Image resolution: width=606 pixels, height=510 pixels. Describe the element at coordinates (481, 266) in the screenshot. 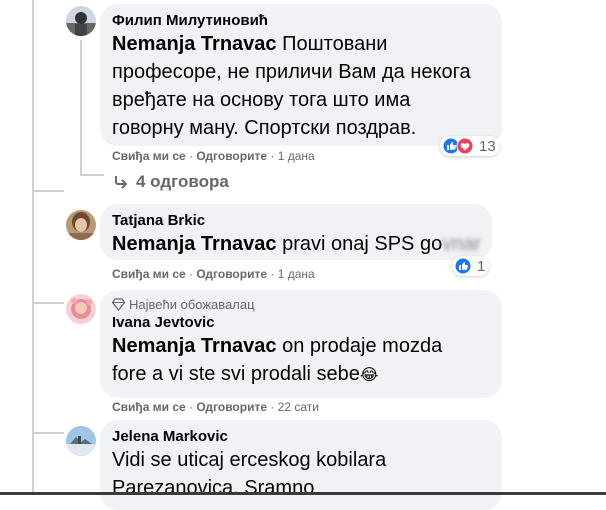

I see `reaction-count: 1` at that location.